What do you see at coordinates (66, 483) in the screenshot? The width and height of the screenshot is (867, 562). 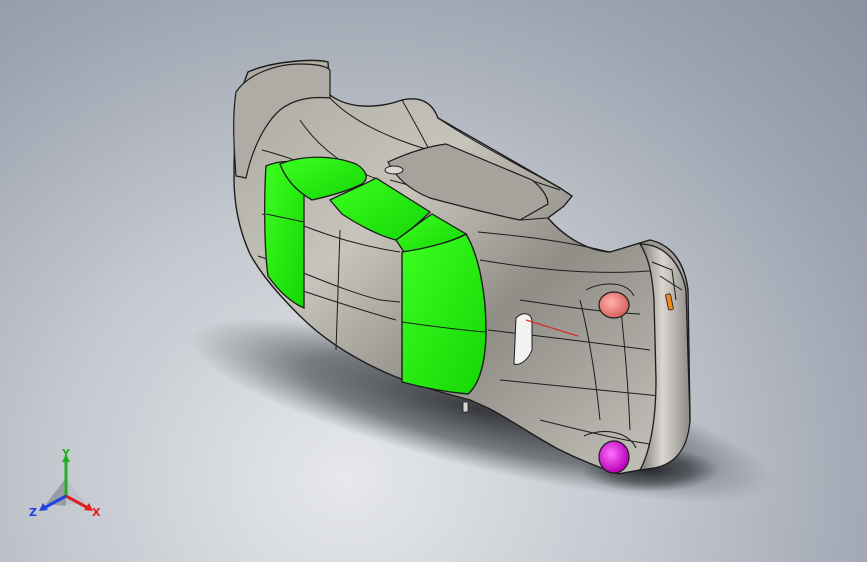 I see `orientation-triad: Y X Z` at bounding box center [66, 483].